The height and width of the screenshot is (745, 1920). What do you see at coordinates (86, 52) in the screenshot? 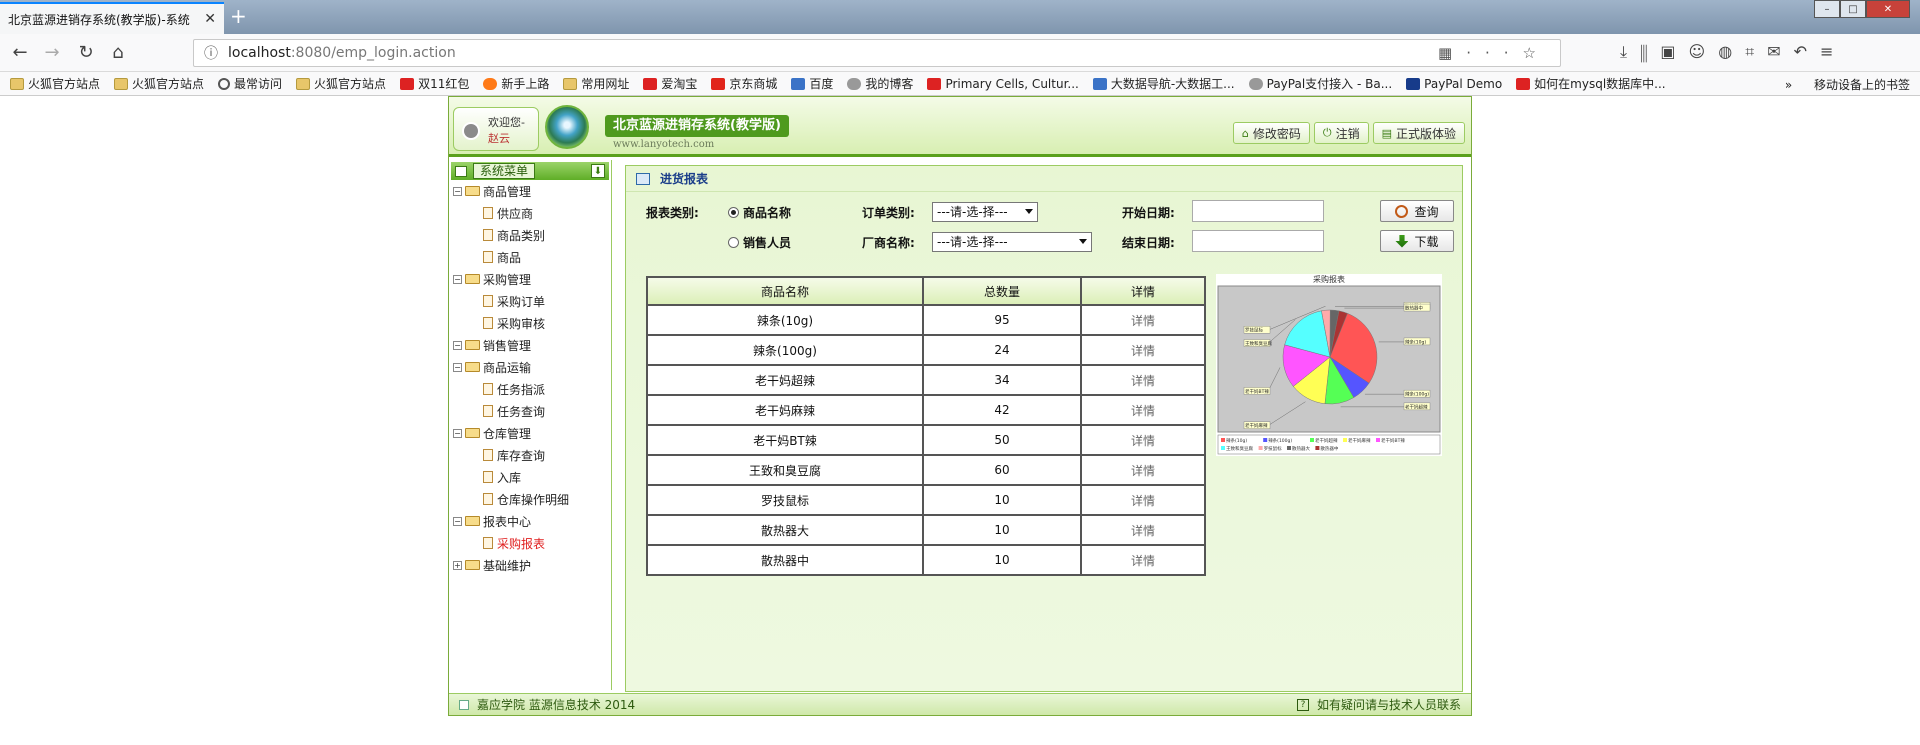
I see `reload-icon: ↻` at bounding box center [86, 52].